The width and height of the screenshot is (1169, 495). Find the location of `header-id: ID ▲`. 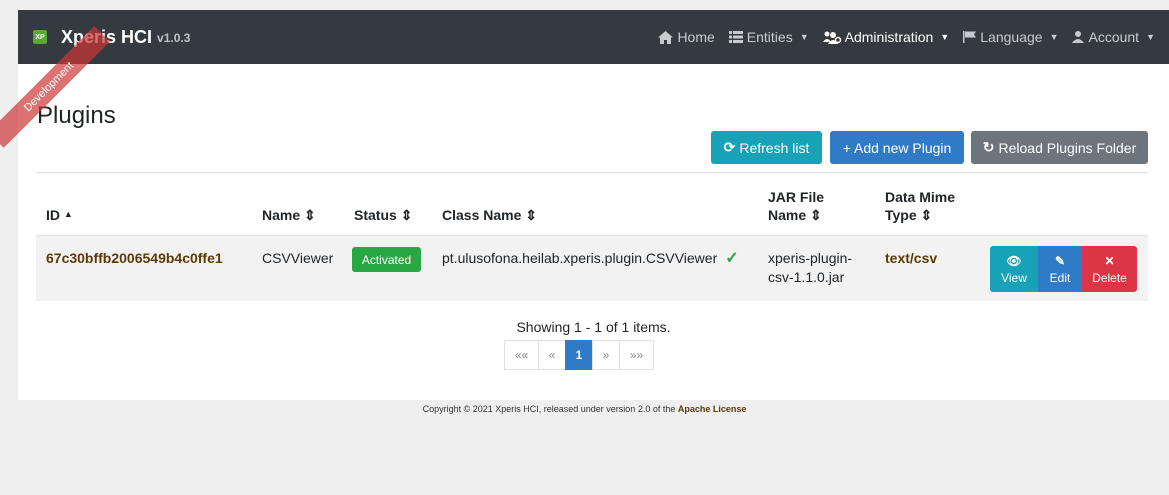

header-id: ID ▲ is located at coordinates (59, 216).